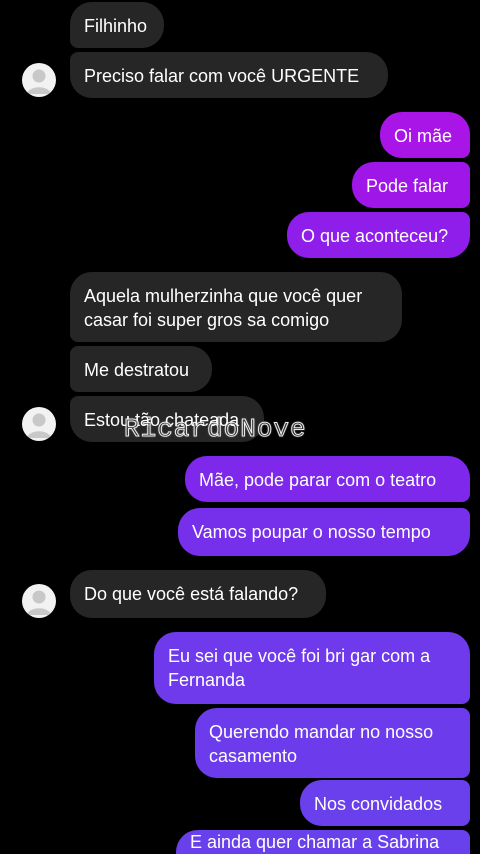 The height and width of the screenshot is (854, 480). Describe the element at coordinates (229, 75) in the screenshot. I see `message-bubble-incoming: Preciso falar com você URGENTE` at that location.